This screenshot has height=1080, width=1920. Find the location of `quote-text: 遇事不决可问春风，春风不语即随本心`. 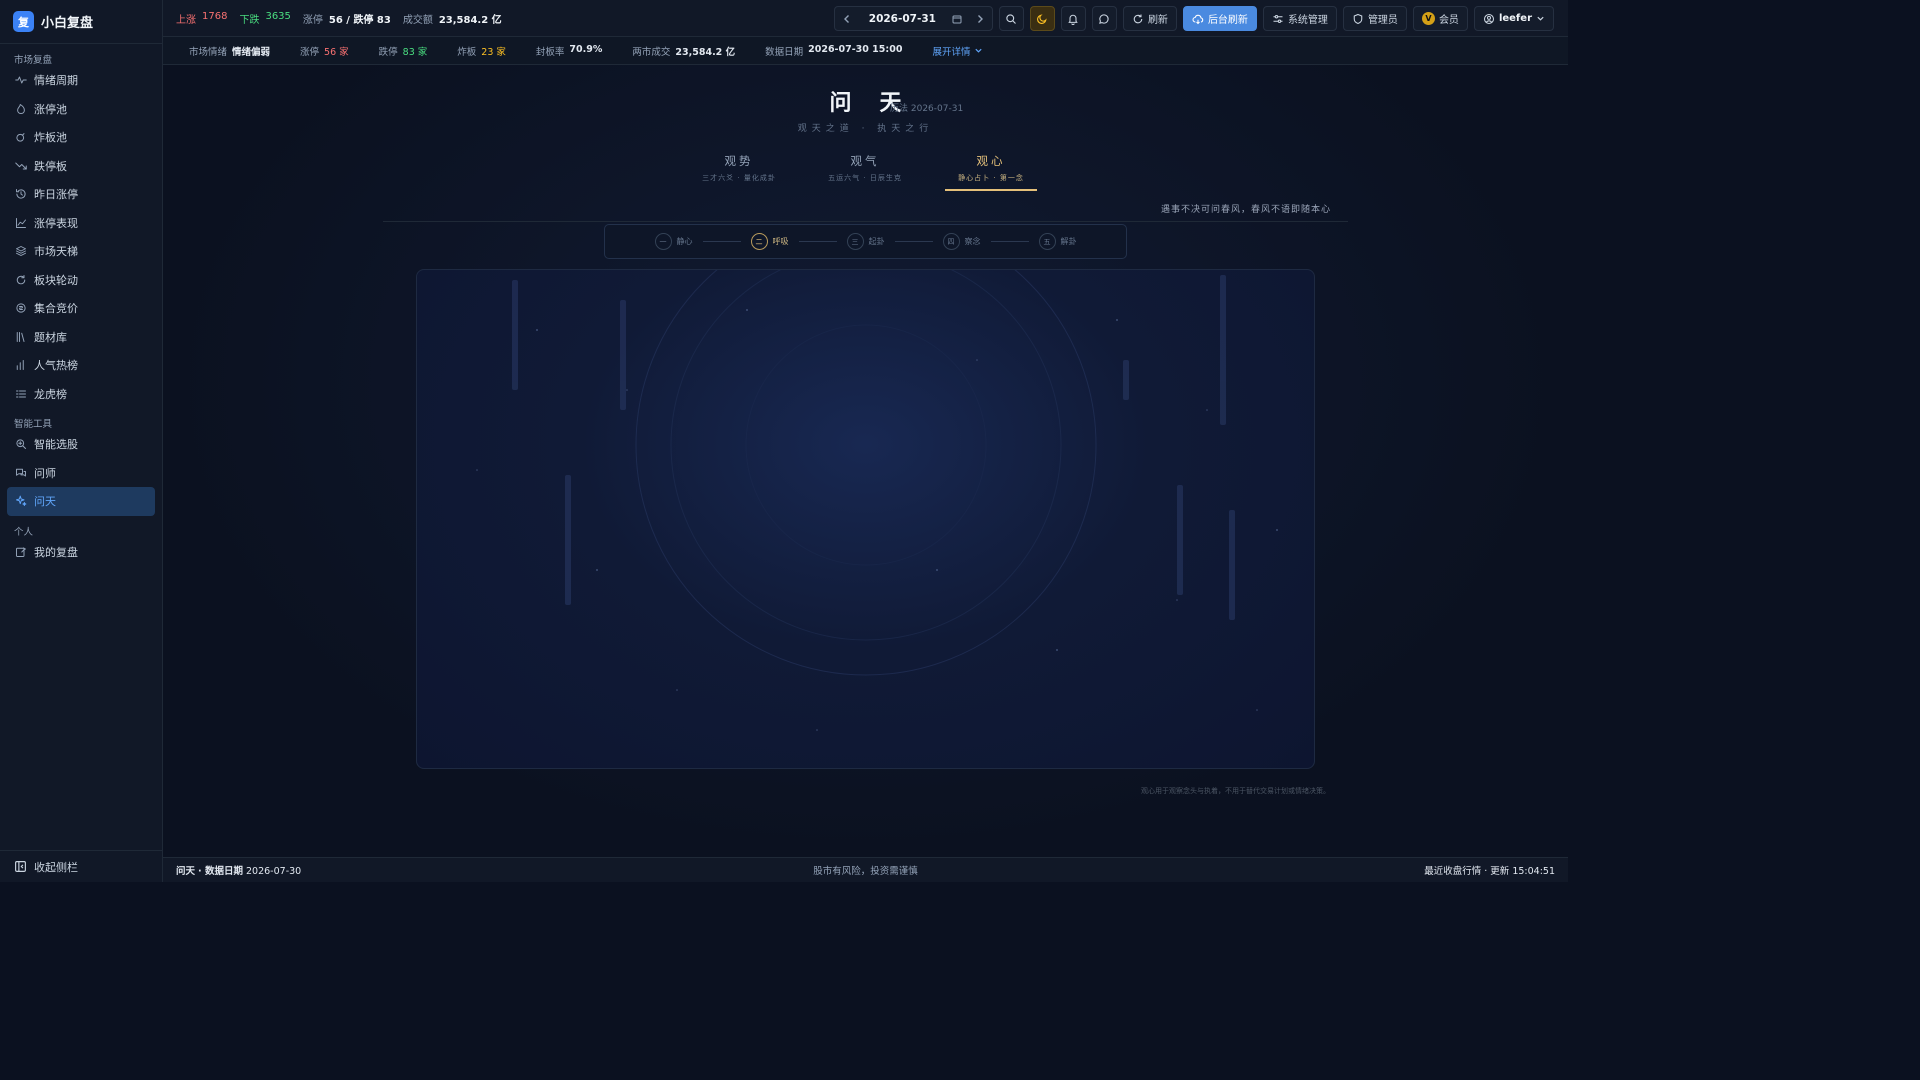

quote-text: 遇事不决可问春风，春风不语即随本心 is located at coordinates (1245, 210).